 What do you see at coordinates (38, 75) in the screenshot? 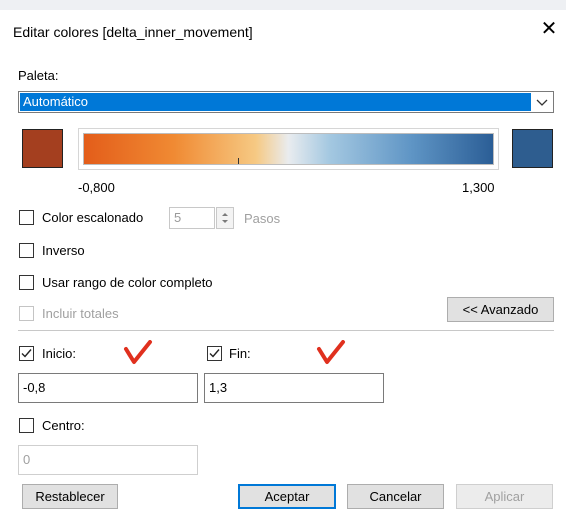
I see `palette-label: Paleta:` at bounding box center [38, 75].